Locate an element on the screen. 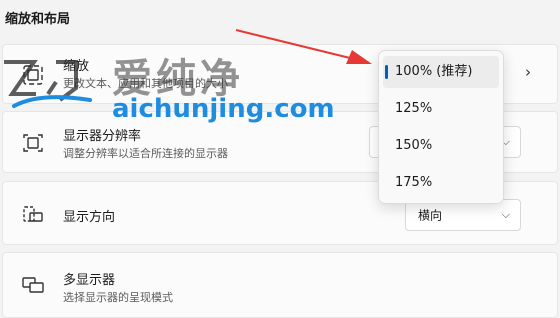 This screenshot has height=318, width=560. scale-option: 125% is located at coordinates (441, 109).